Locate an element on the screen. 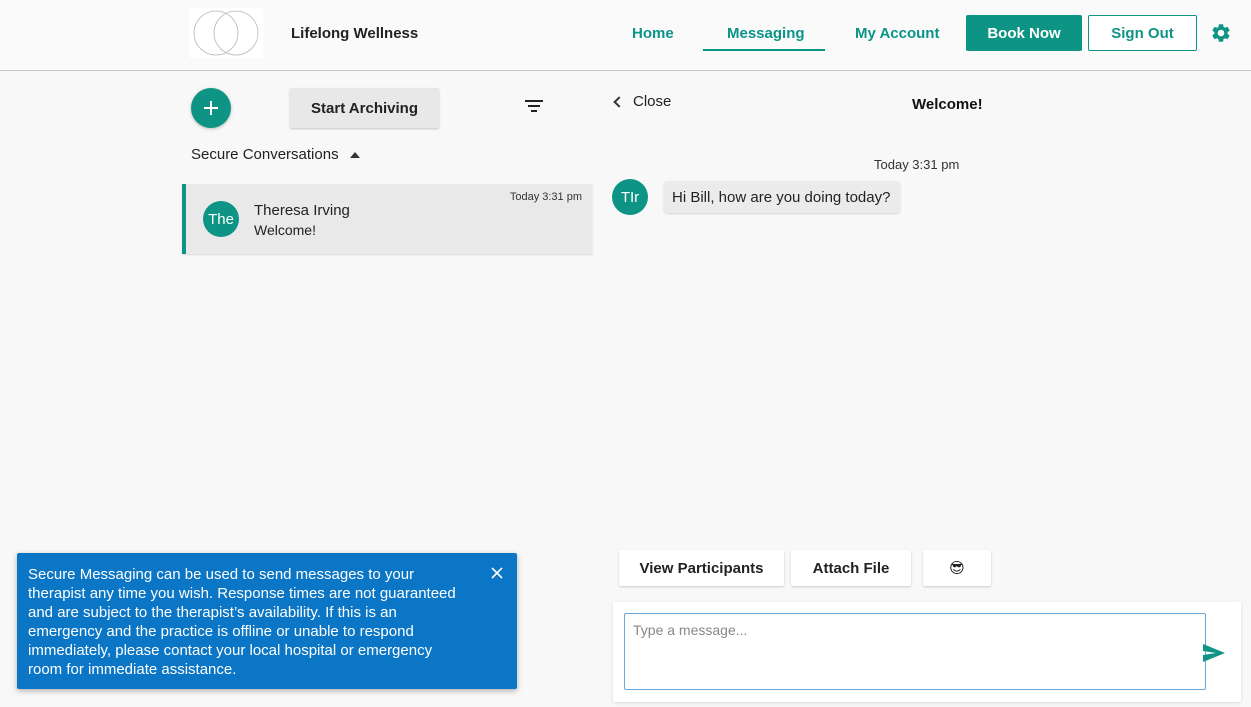 The width and height of the screenshot is (1251, 707). section-label: Secure Conversations is located at coordinates (265, 154).